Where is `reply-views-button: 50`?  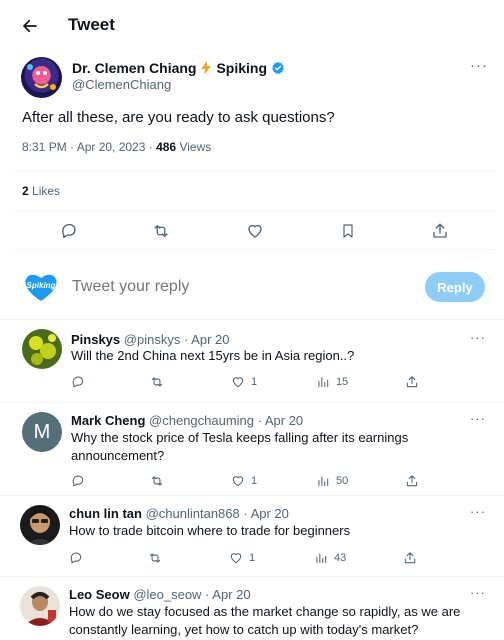 reply-views-button: 50 is located at coordinates (332, 481).